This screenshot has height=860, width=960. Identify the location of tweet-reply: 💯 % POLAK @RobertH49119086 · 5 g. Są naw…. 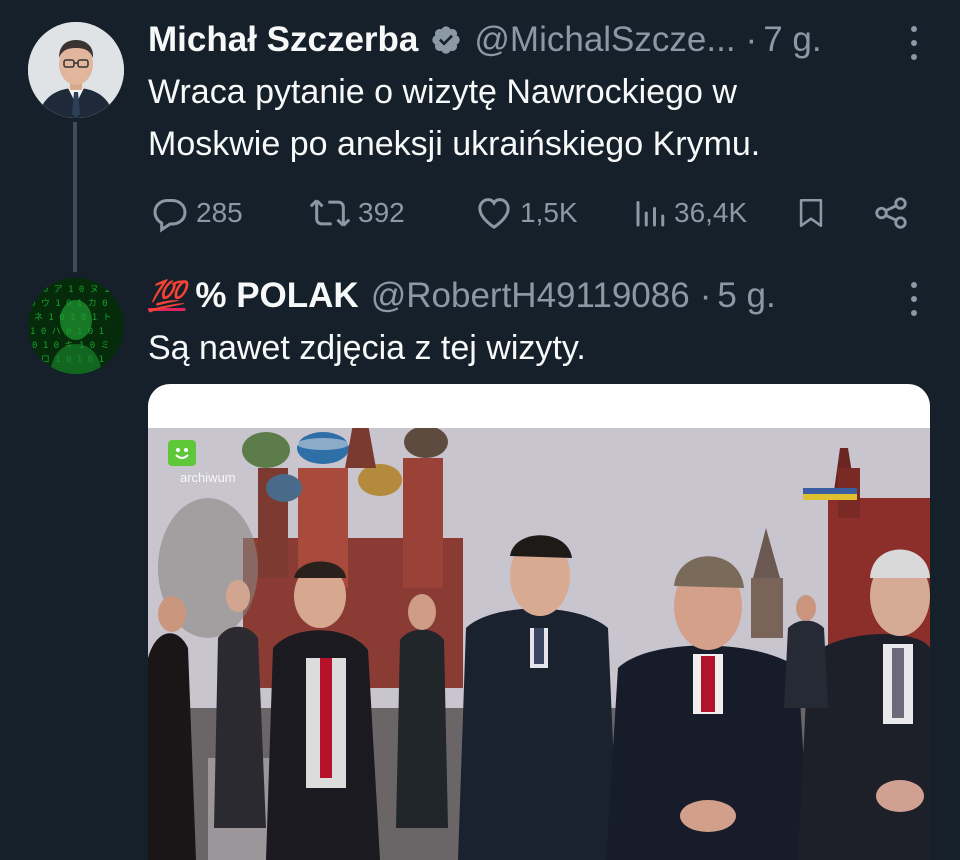
(539, 324).